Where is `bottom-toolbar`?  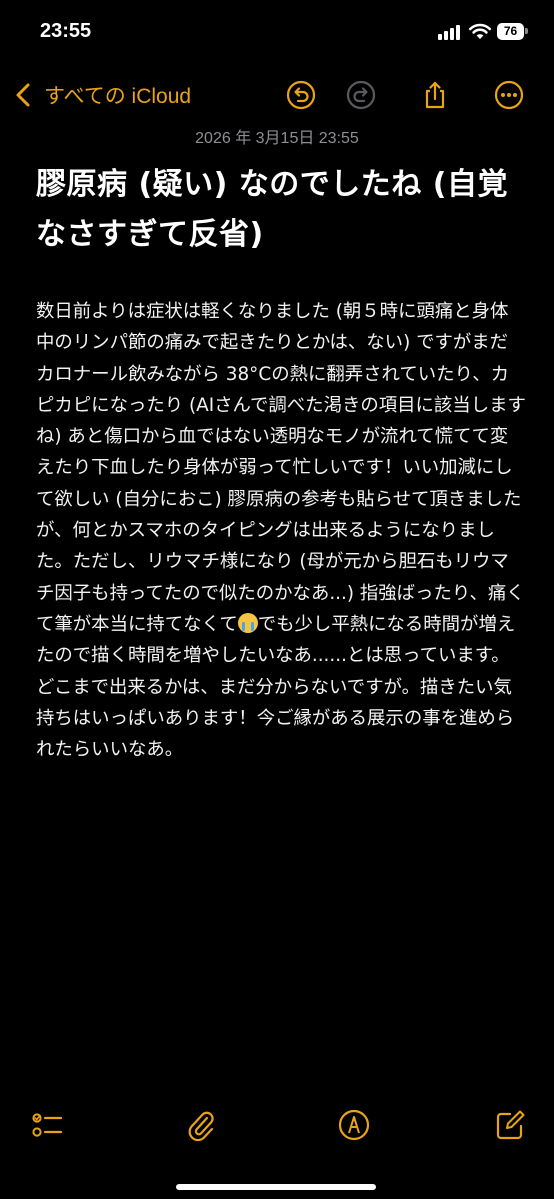
bottom-toolbar is located at coordinates (277, 1125).